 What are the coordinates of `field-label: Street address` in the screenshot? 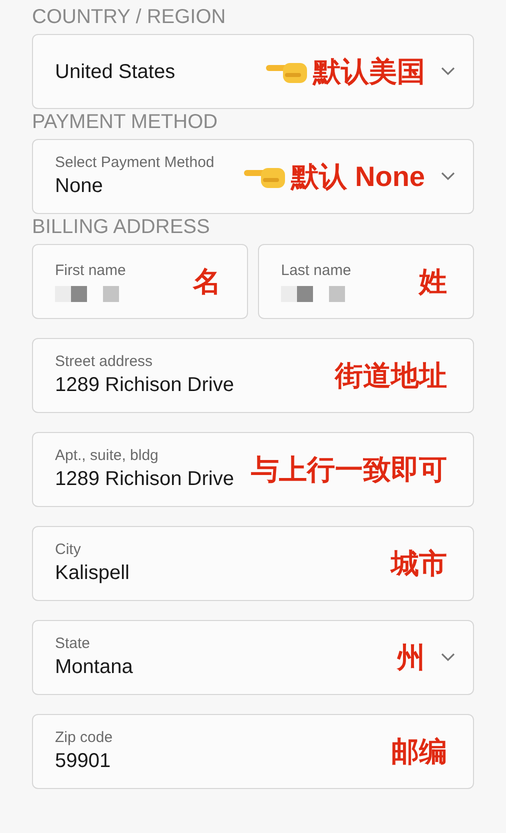 It's located at (104, 361).